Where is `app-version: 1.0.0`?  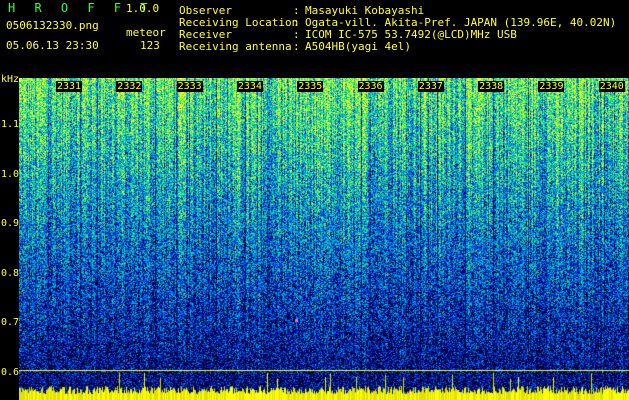 app-version: 1.0.0 is located at coordinates (143, 8).